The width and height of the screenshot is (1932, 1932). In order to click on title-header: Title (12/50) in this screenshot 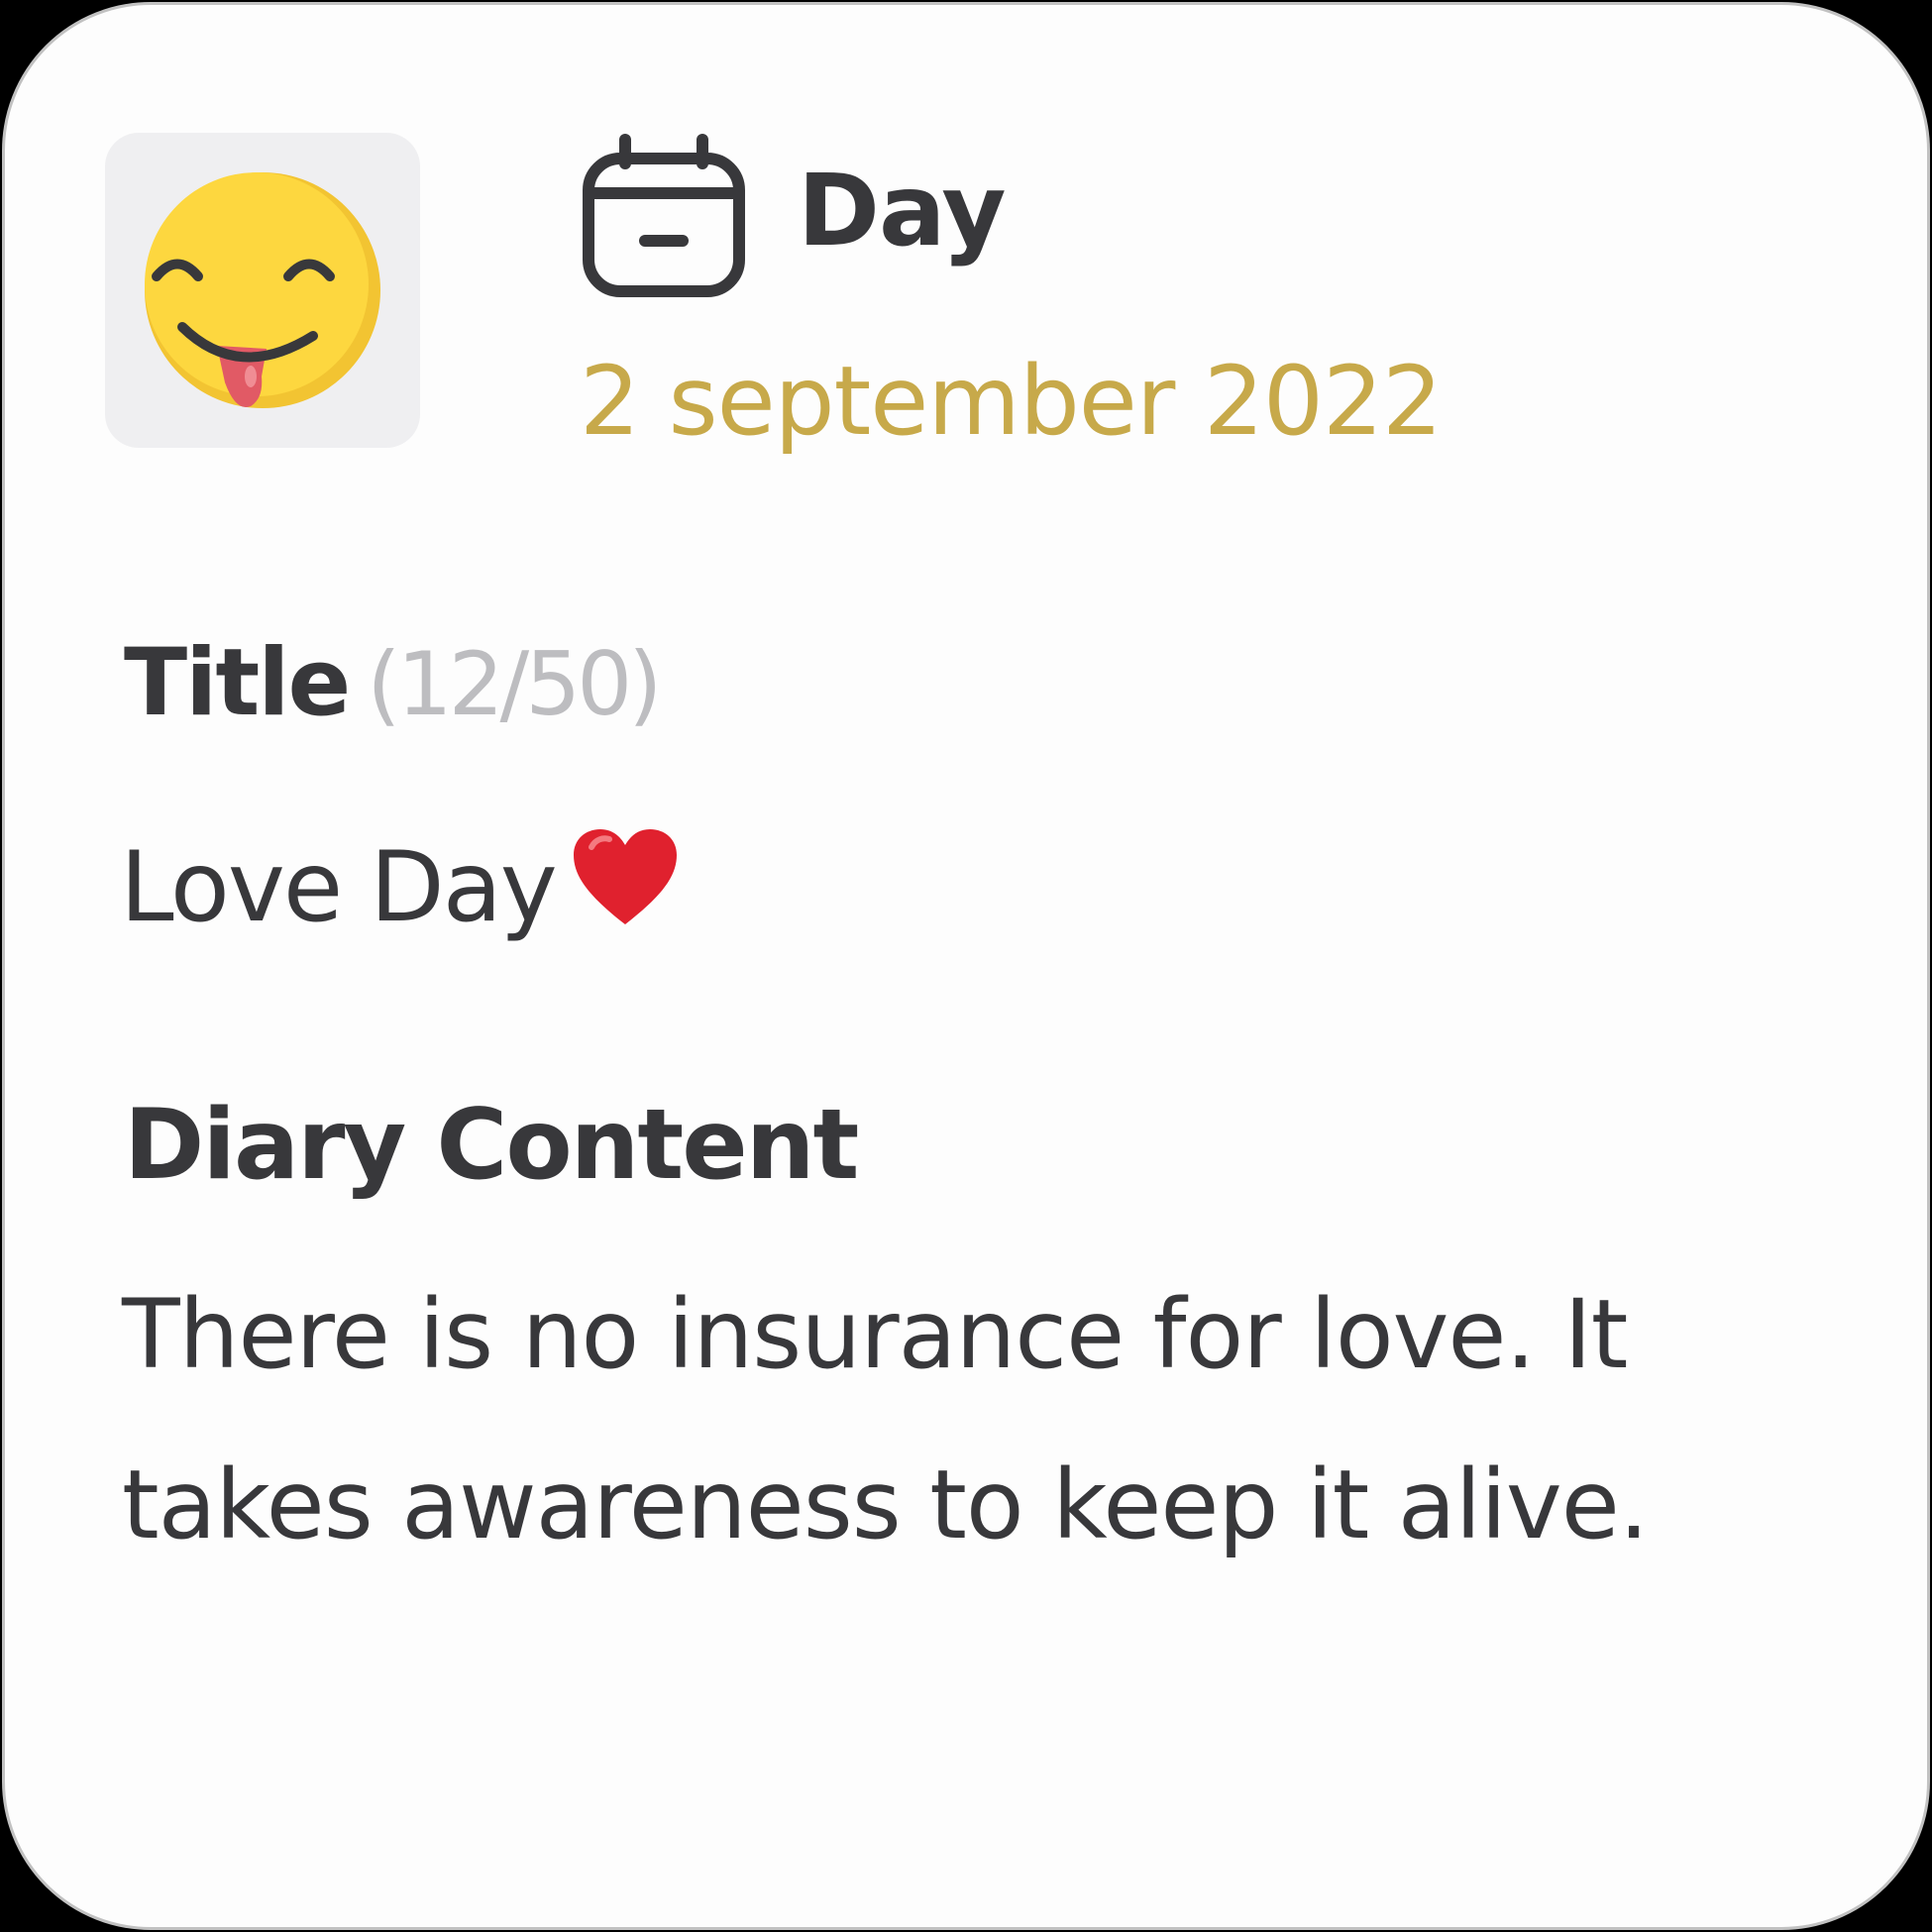, I will do `click(393, 683)`.